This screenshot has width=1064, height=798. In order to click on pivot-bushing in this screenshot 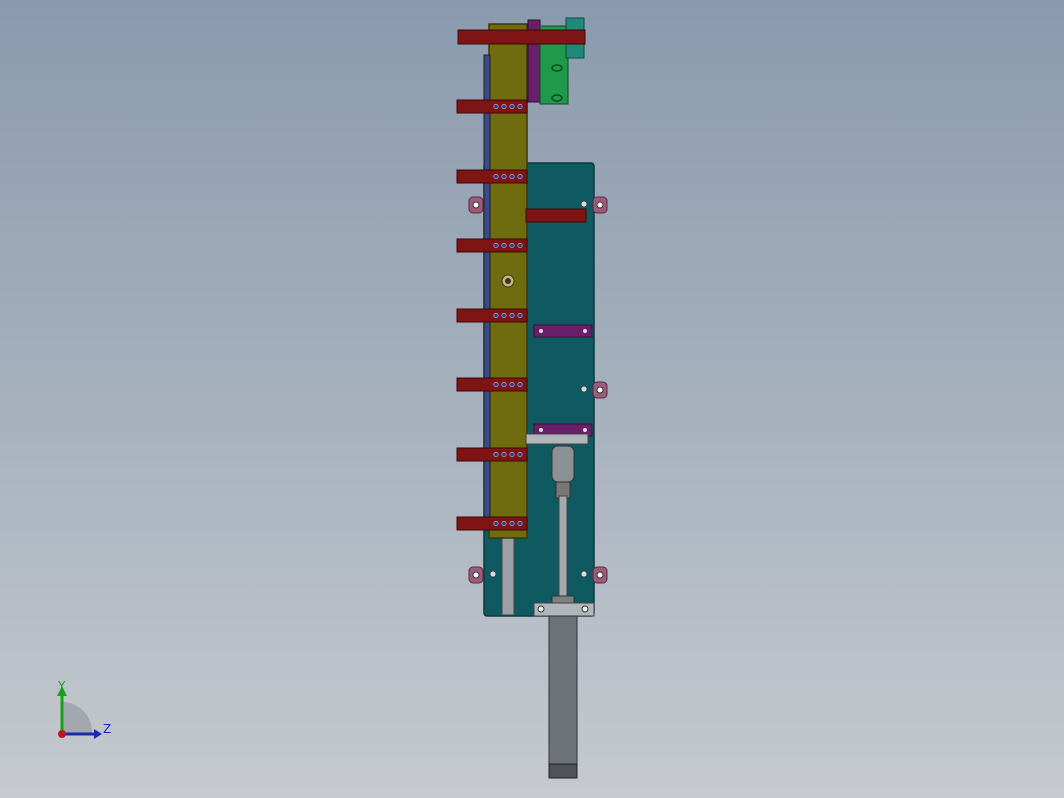, I will do `click(508, 281)`.